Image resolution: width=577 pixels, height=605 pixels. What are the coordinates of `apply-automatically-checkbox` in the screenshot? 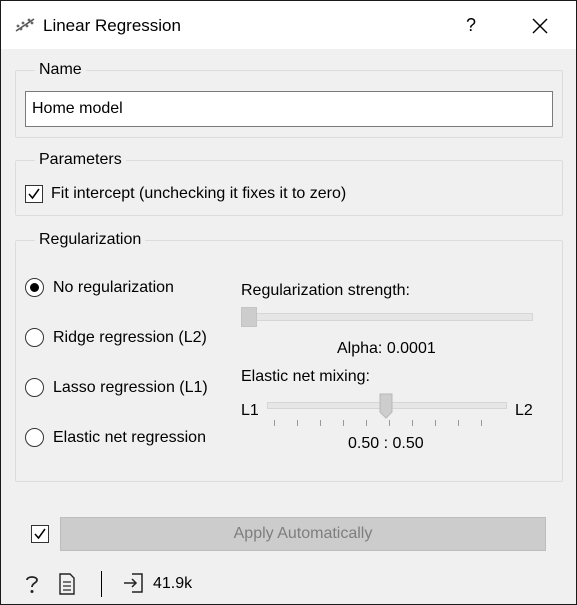 It's located at (40, 534).